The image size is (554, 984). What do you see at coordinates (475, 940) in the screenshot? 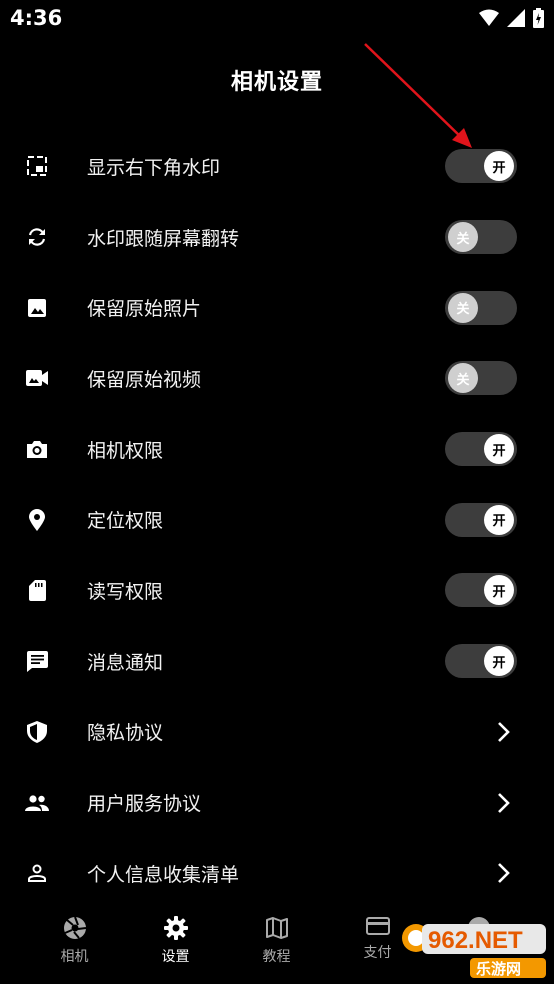
I see `watermark-text-top: 962.NET` at bounding box center [475, 940].